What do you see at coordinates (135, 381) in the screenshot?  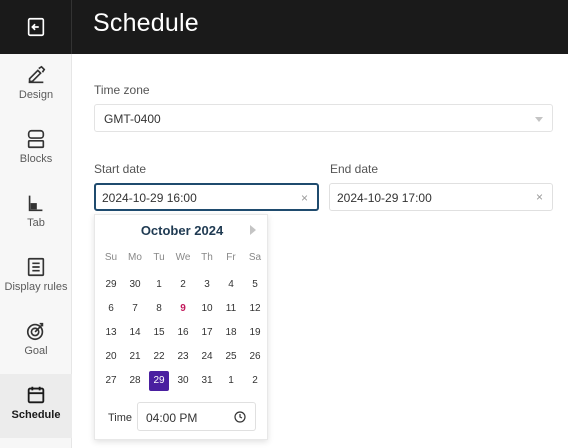 I see `calendar-day: 28` at bounding box center [135, 381].